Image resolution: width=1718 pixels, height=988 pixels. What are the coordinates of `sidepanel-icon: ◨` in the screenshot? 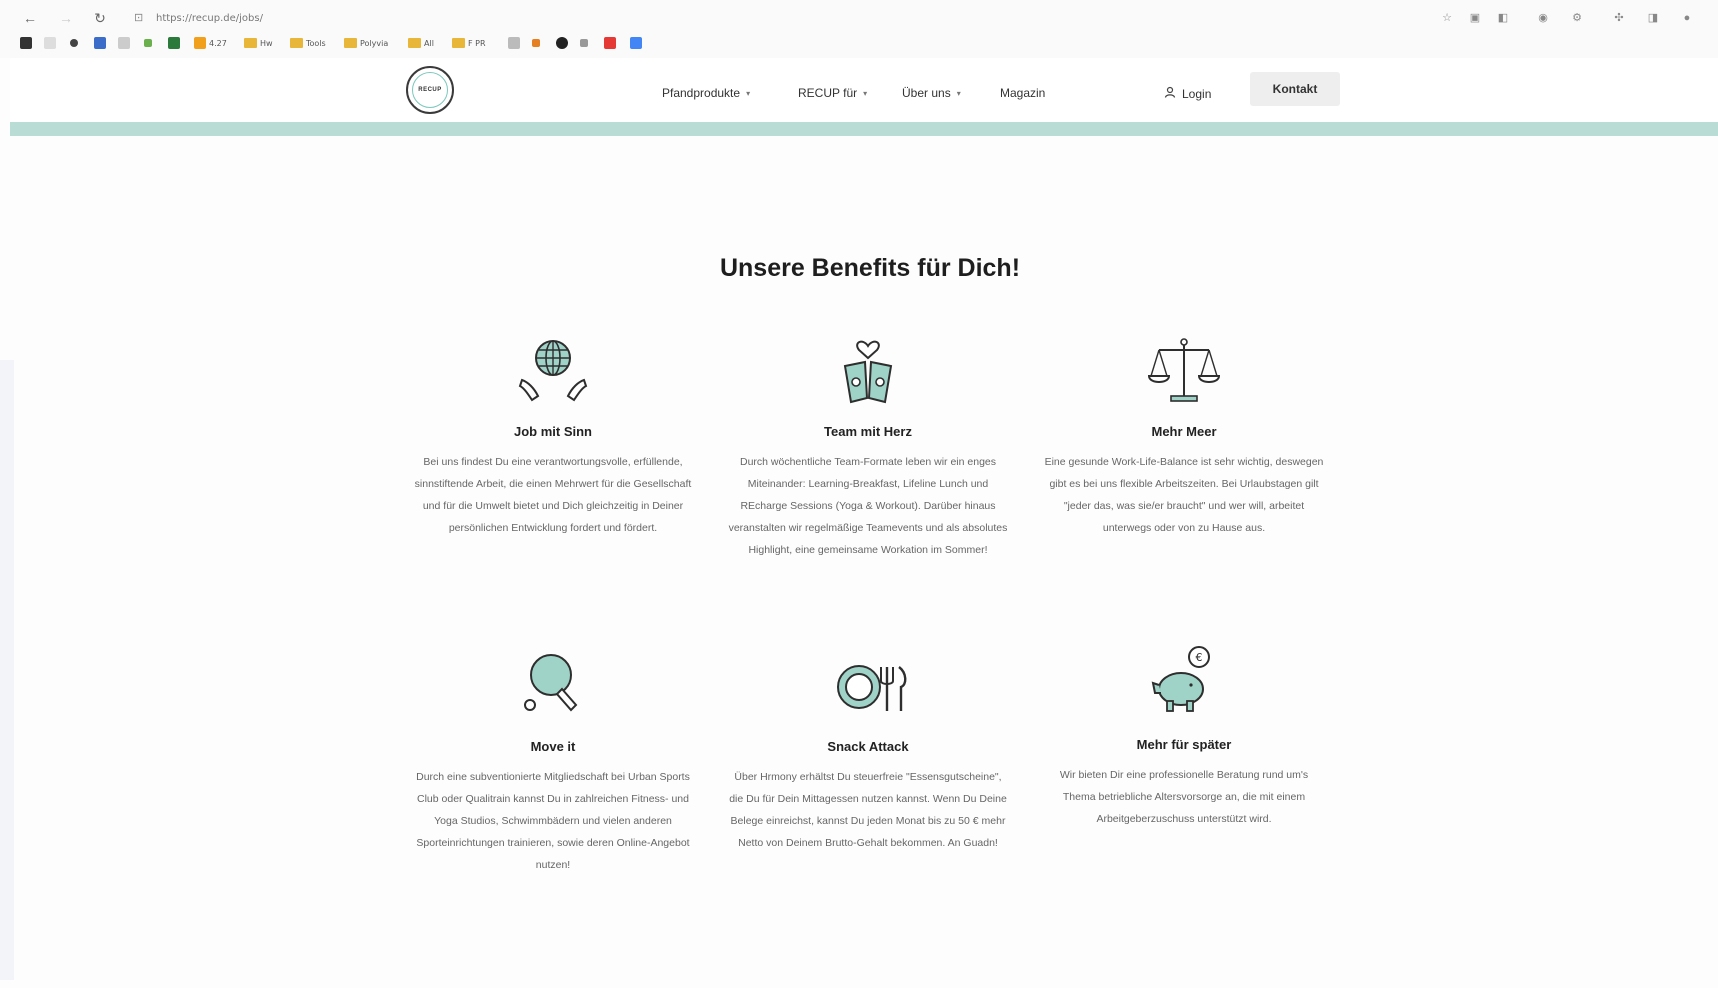 It's located at (1653, 18).